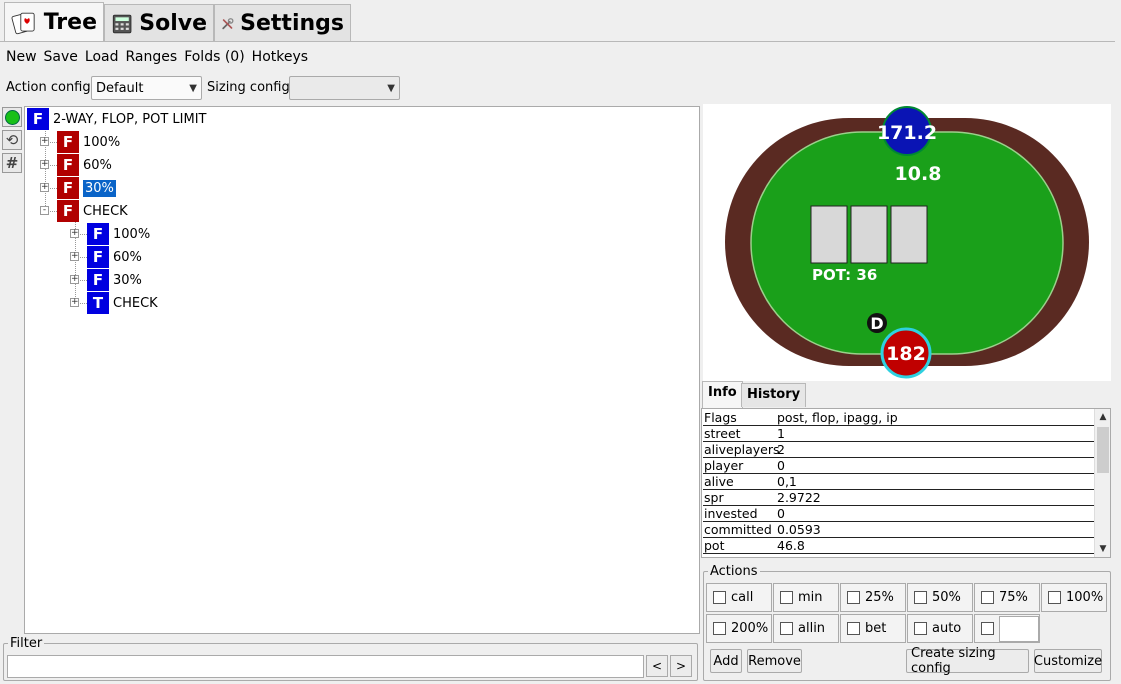  Describe the element at coordinates (739, 628) in the screenshot. I see `action-checkbox-200: 200%` at that location.